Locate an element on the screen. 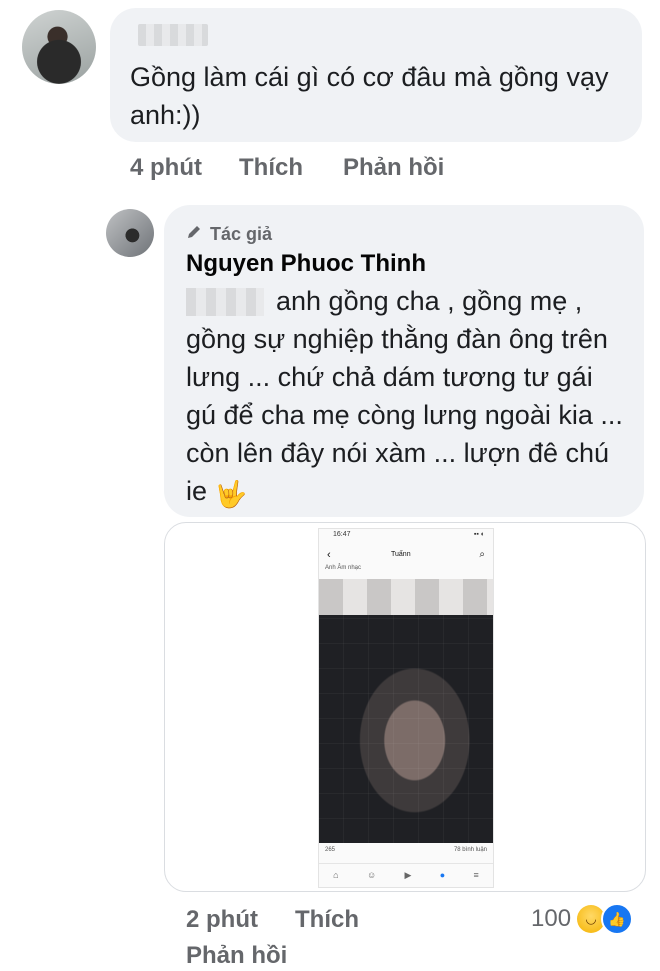  screenshot-comments: 78 bình luận is located at coordinates (470, 850).